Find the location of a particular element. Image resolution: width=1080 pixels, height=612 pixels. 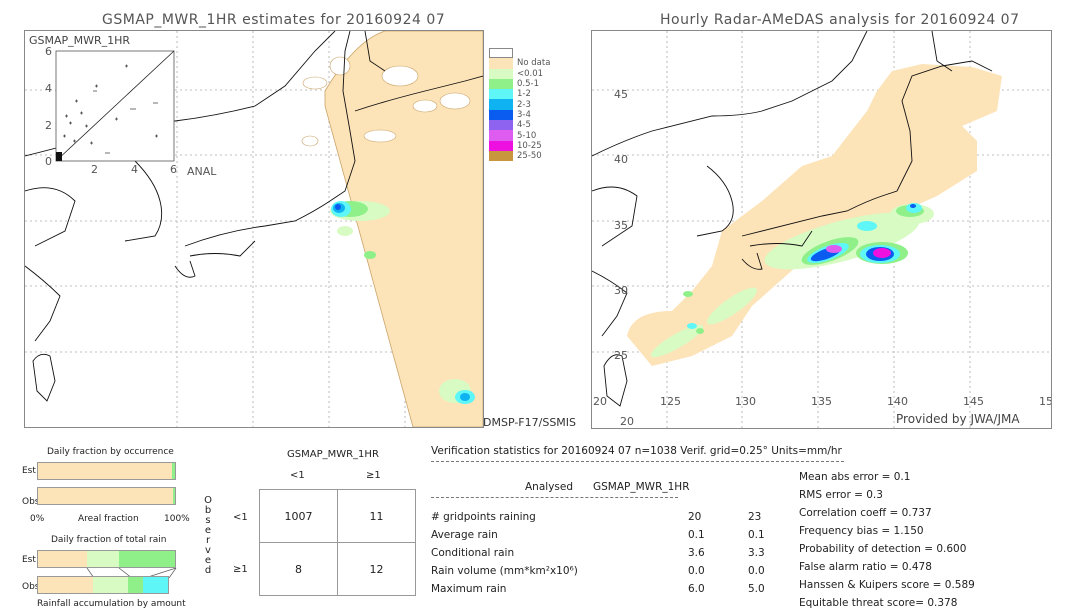

columns-divider is located at coordinates (554, 497).